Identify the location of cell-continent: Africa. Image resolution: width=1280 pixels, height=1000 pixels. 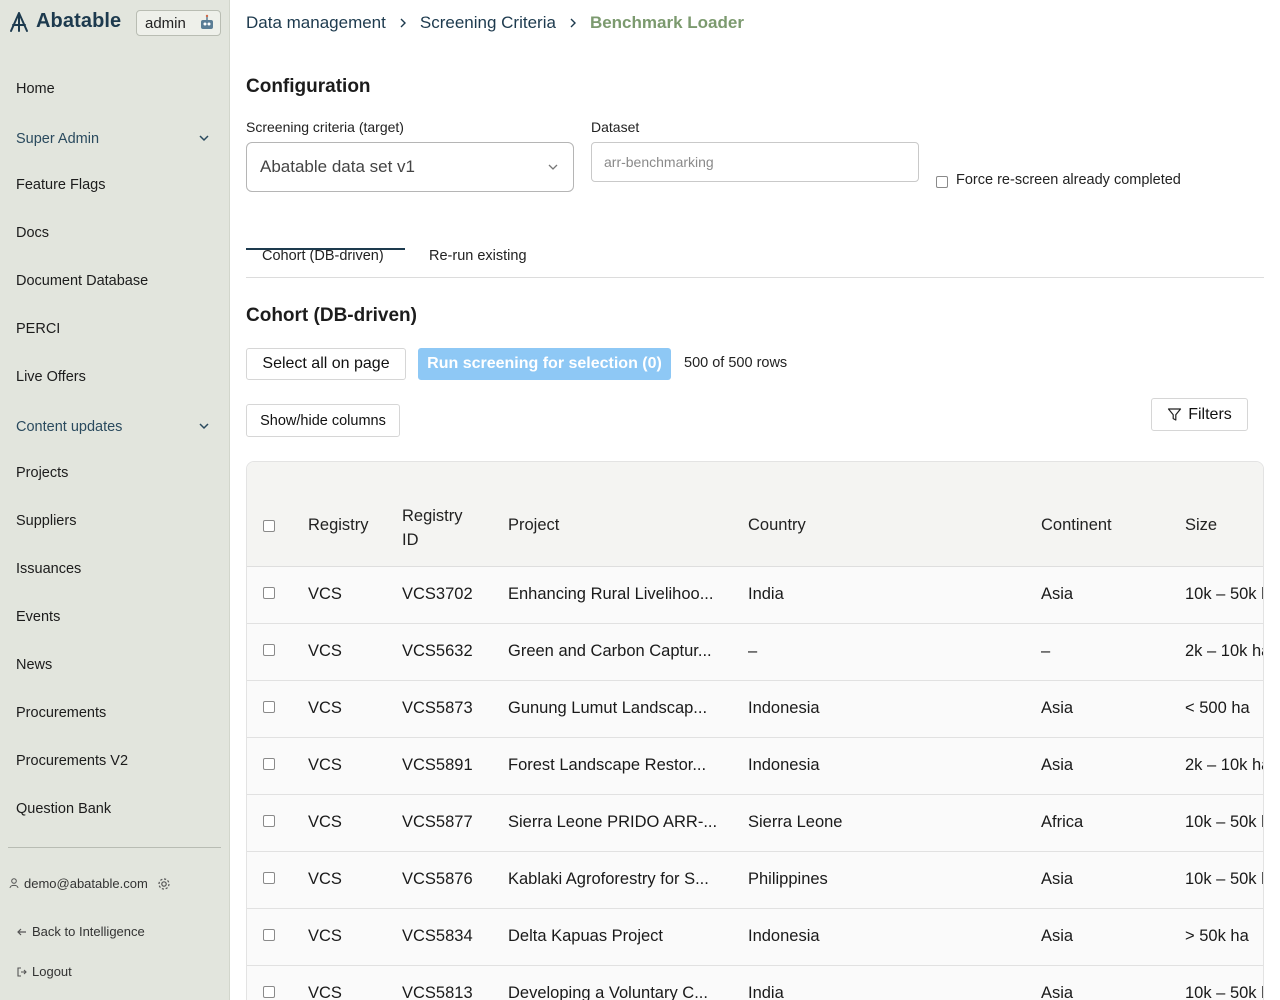
(1062, 822).